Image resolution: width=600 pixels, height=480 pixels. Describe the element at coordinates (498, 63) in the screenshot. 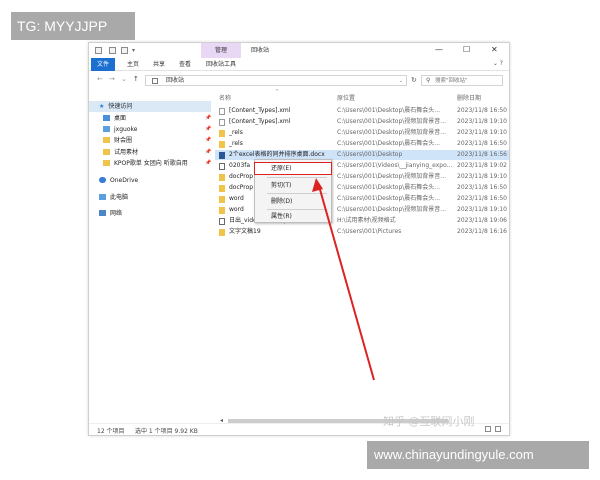

I see `ribbon-expand-button: ⌄ ?` at that location.